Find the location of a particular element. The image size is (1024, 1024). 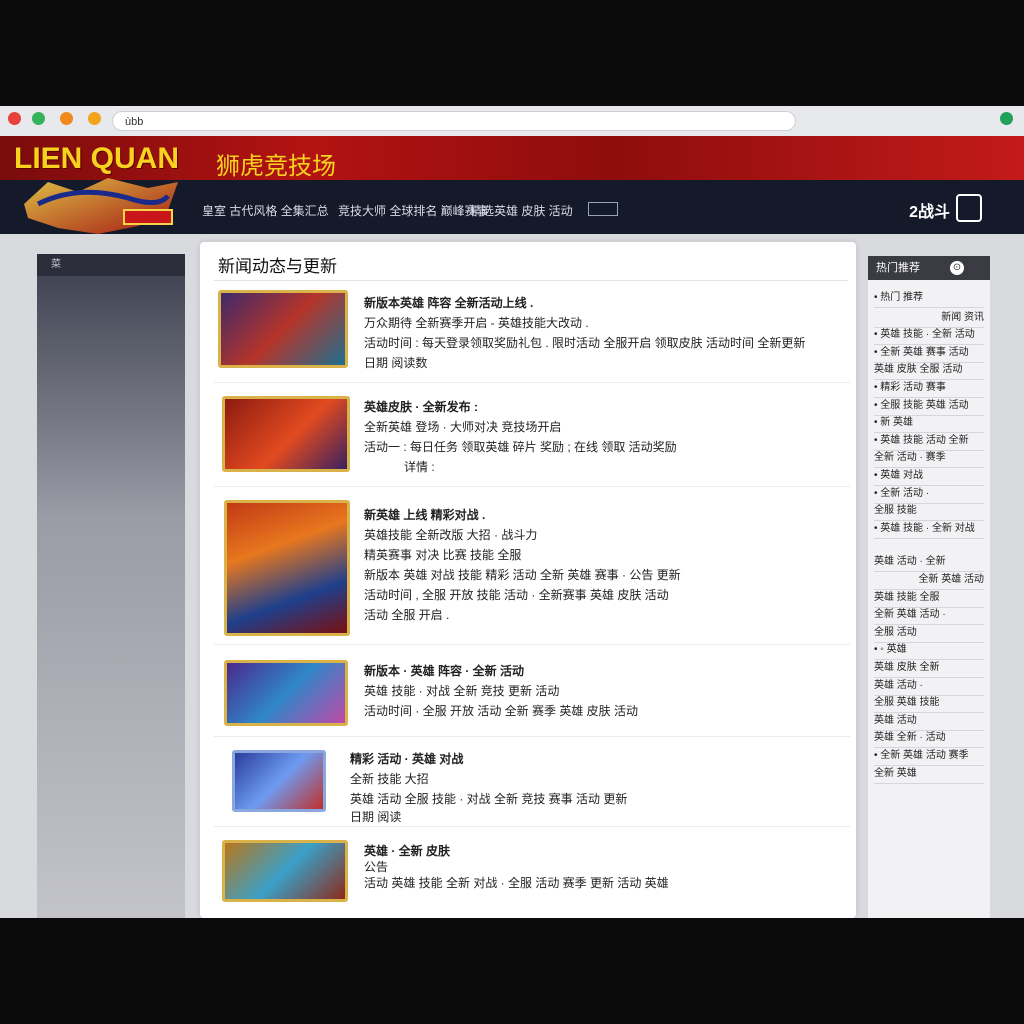

news-text: 活动一 : 每日任务 领取英雄 碎片 奖励 ; 在线 领取 活动奖励 is located at coordinates (520, 447).